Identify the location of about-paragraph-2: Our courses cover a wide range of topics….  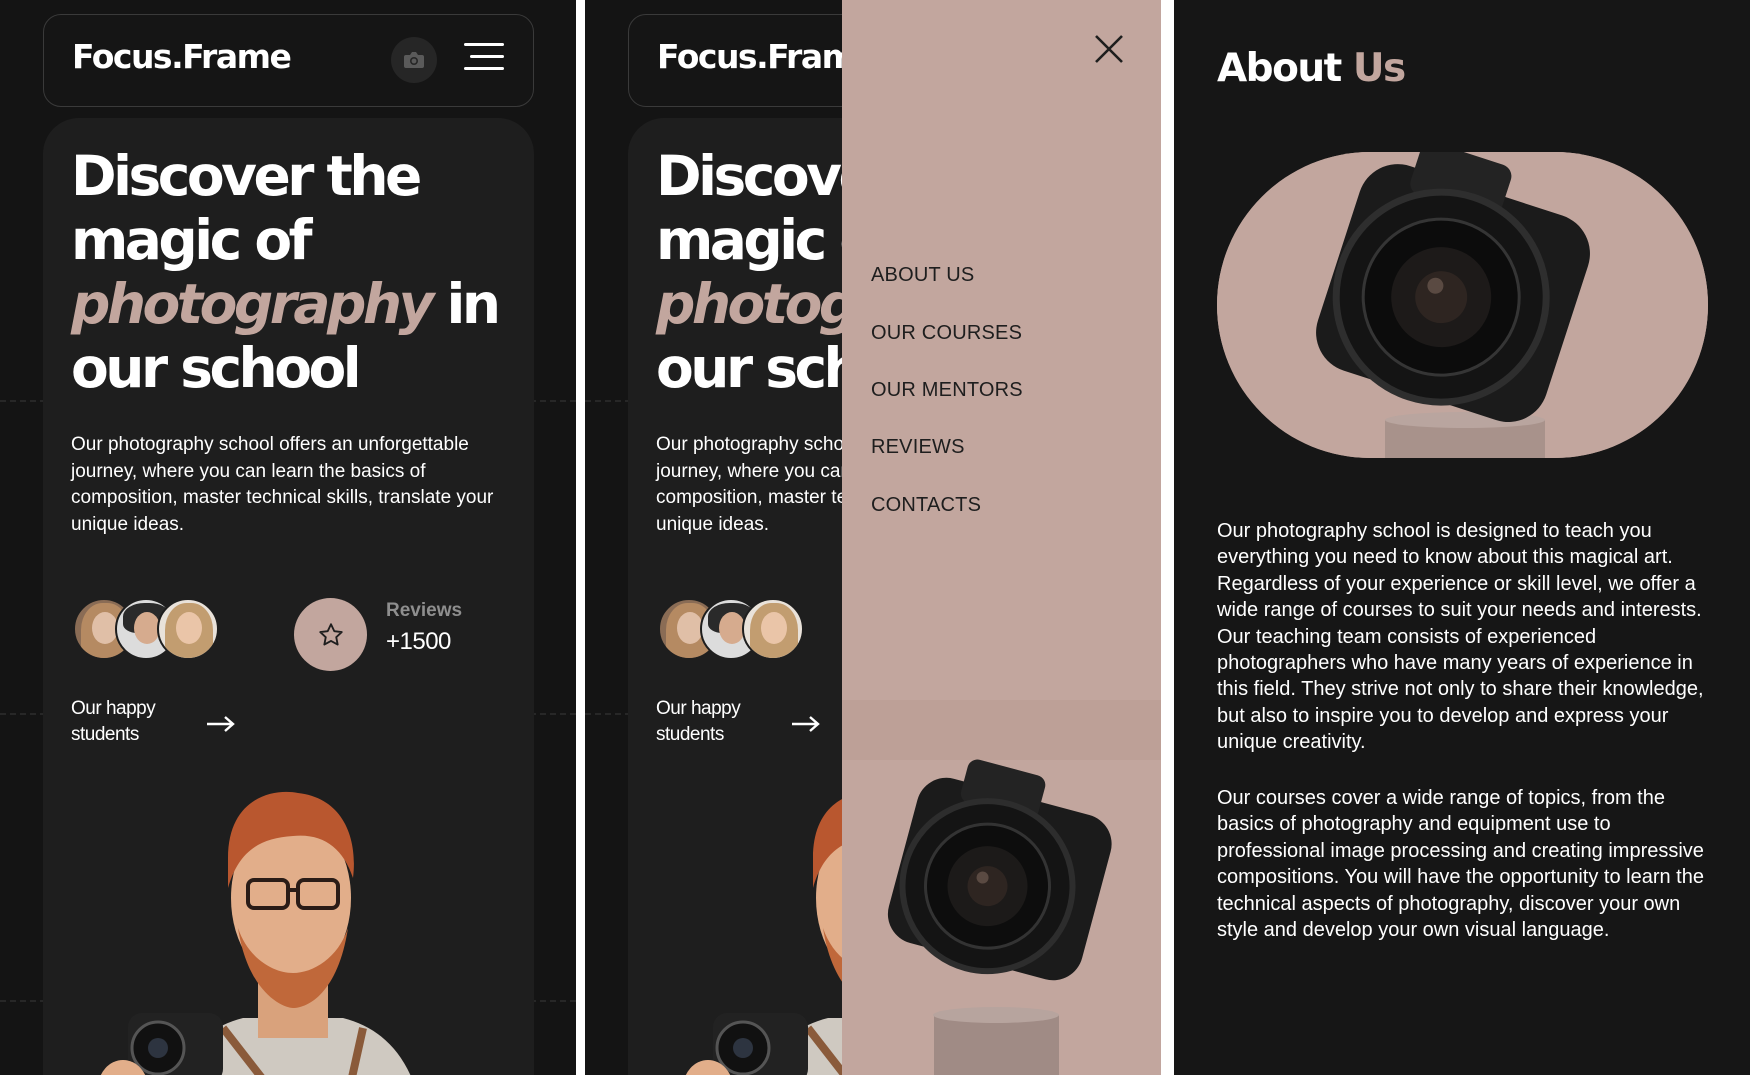
(1460, 864).